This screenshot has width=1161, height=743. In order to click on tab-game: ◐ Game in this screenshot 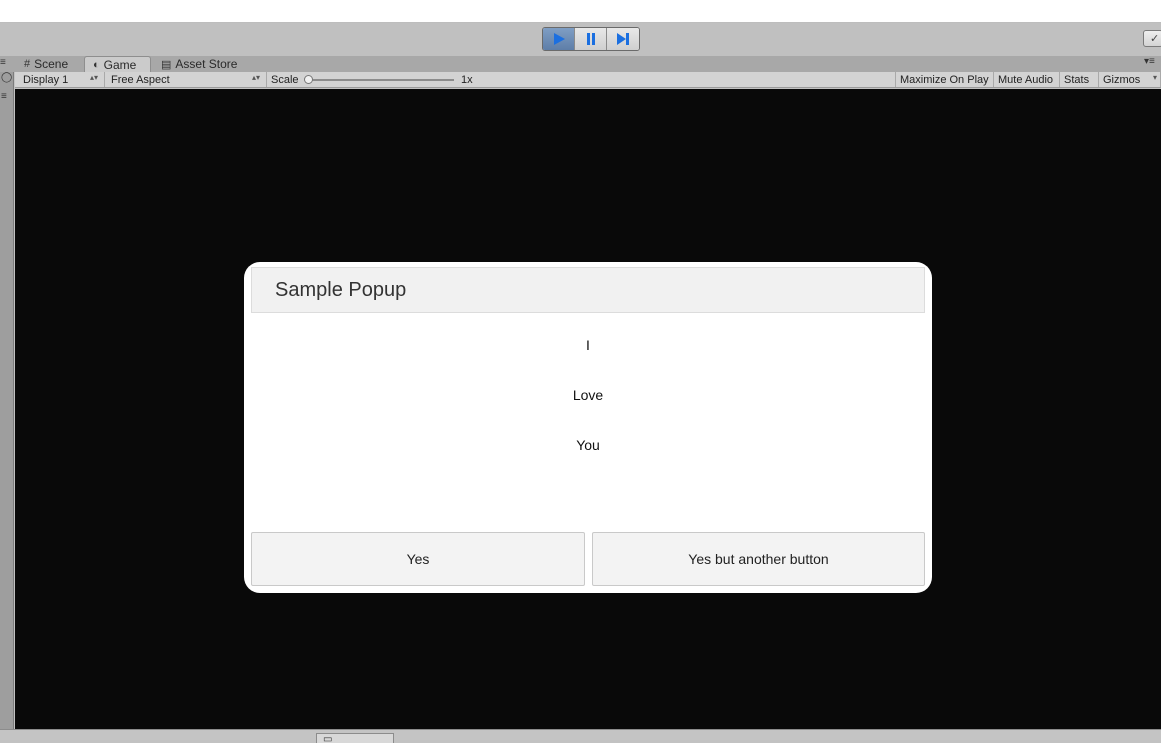, I will do `click(117, 64)`.